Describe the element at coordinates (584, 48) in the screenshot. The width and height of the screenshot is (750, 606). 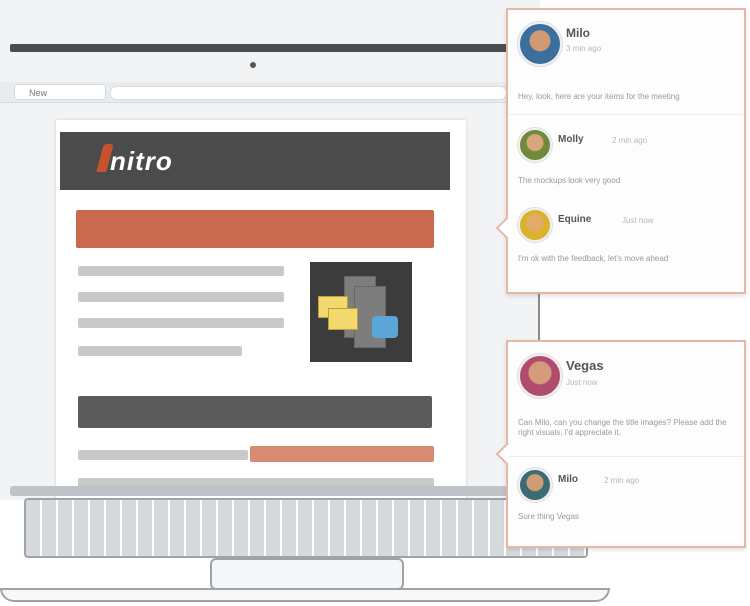
I see `comment-time: 3 min ago` at that location.